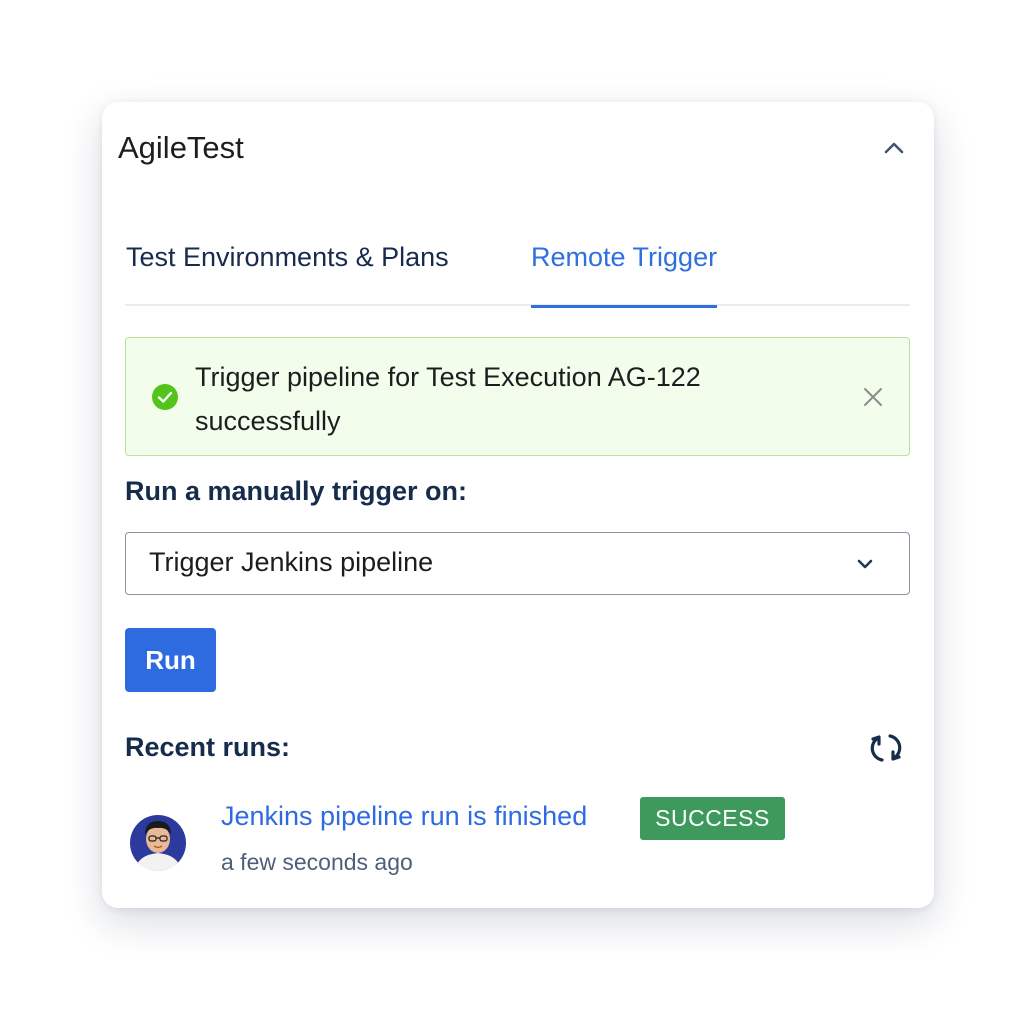 This screenshot has width=1036, height=1010. Describe the element at coordinates (404, 816) in the screenshot. I see `run-title-link: Jenkins pipeline run is finished` at that location.